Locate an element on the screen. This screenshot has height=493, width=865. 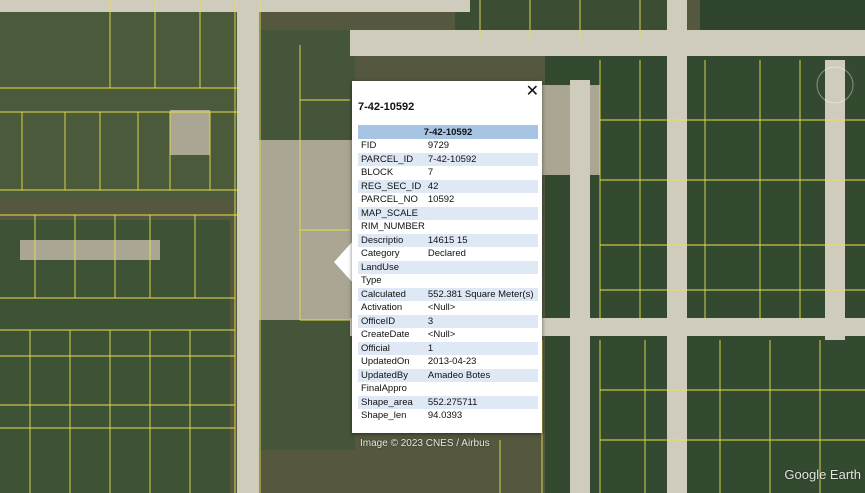
imagery-credit: Image © 2023 CNES / Airbus is located at coordinates (425, 443).